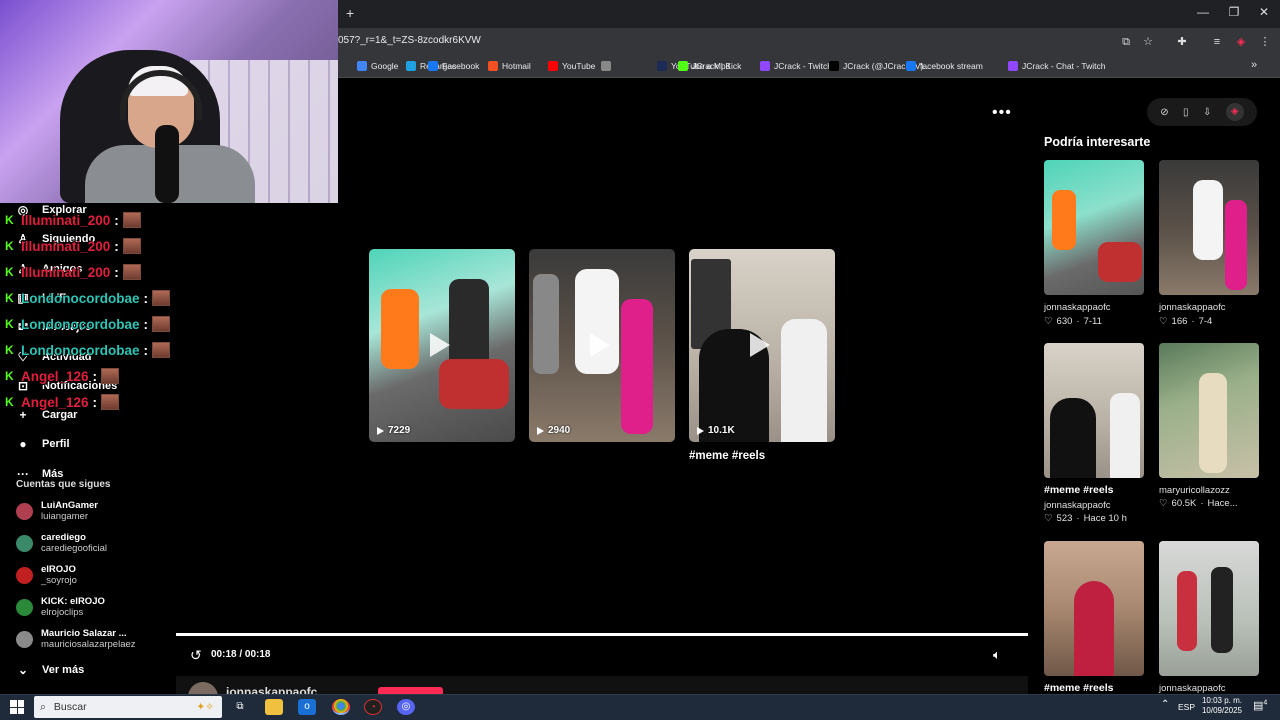 Image resolution: width=1280 pixels, height=720 pixels. Describe the element at coordinates (73, 601) in the screenshot. I see `account-name: KICK: elROJO` at that location.